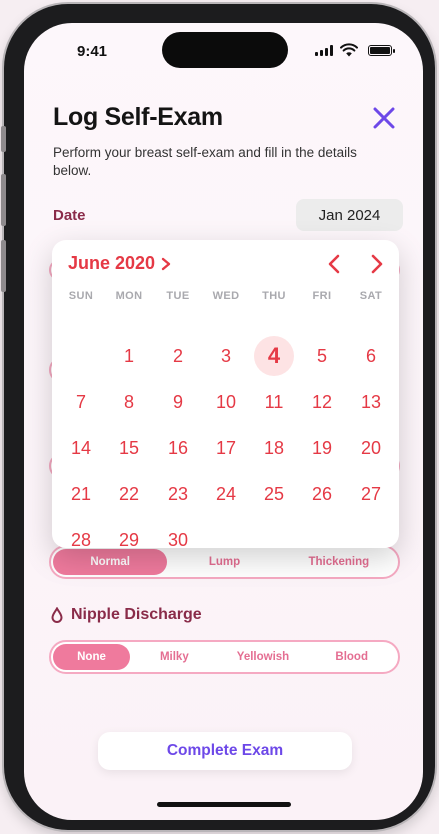 The image size is (439, 834). I want to click on calendar-day: 12, so click(322, 402).